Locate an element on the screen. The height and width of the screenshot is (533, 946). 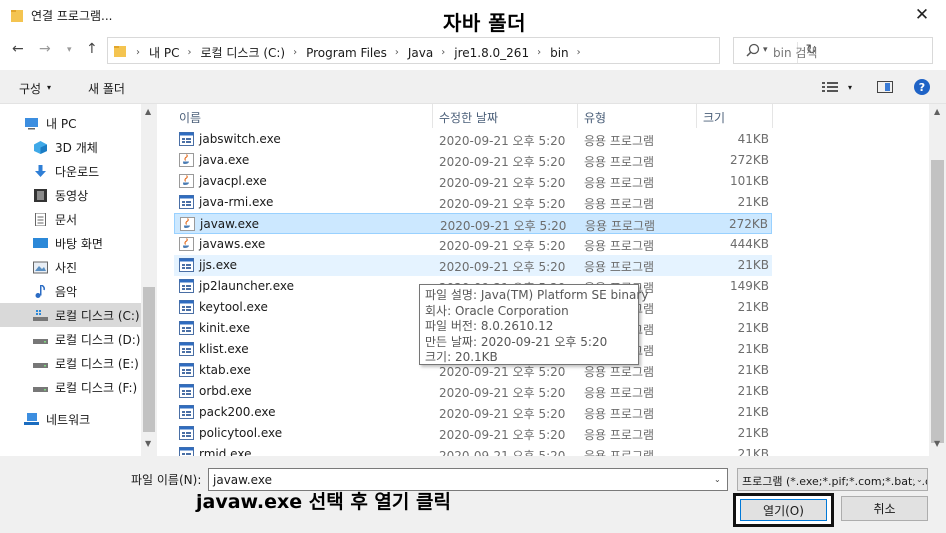
breadcrumb-item: 내 PC is located at coordinates (164, 52).